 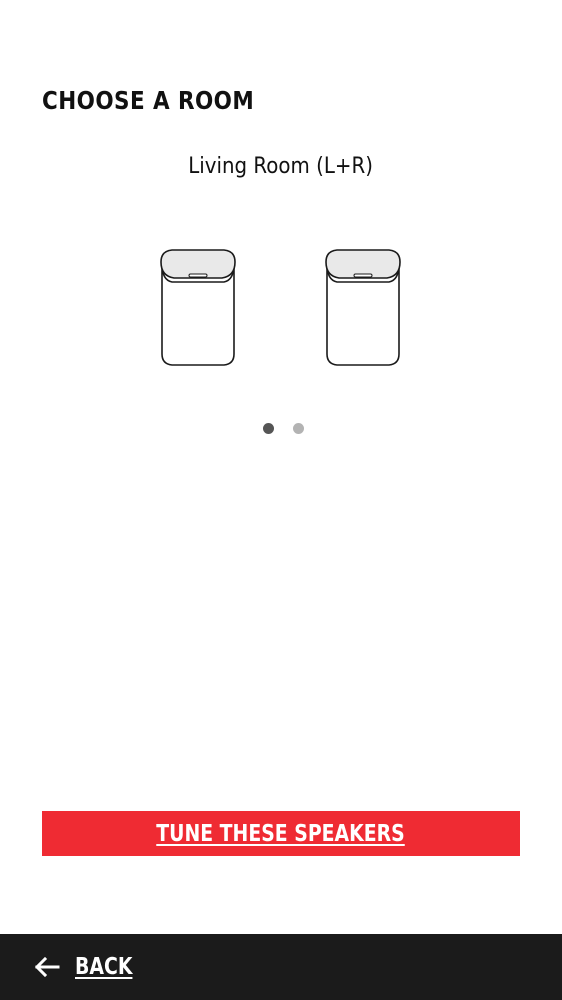 What do you see at coordinates (104, 967) in the screenshot?
I see `back-label: BACK` at bounding box center [104, 967].